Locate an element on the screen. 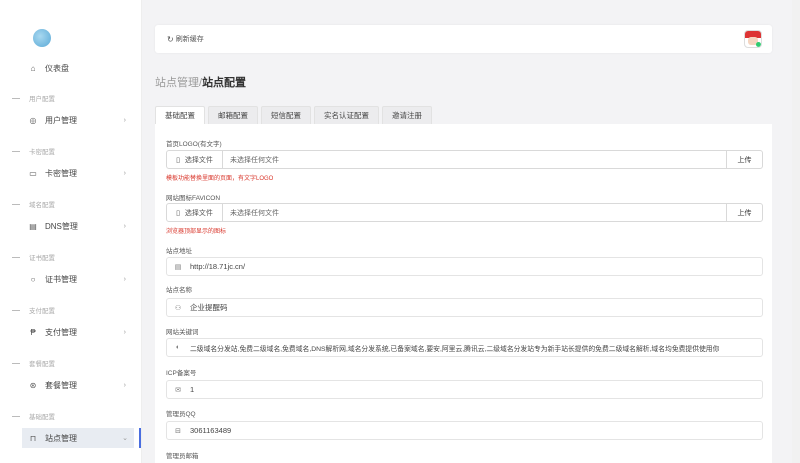 The image size is (800, 463). site-name-field: ⚇ 企业提醒码 is located at coordinates (464, 307).